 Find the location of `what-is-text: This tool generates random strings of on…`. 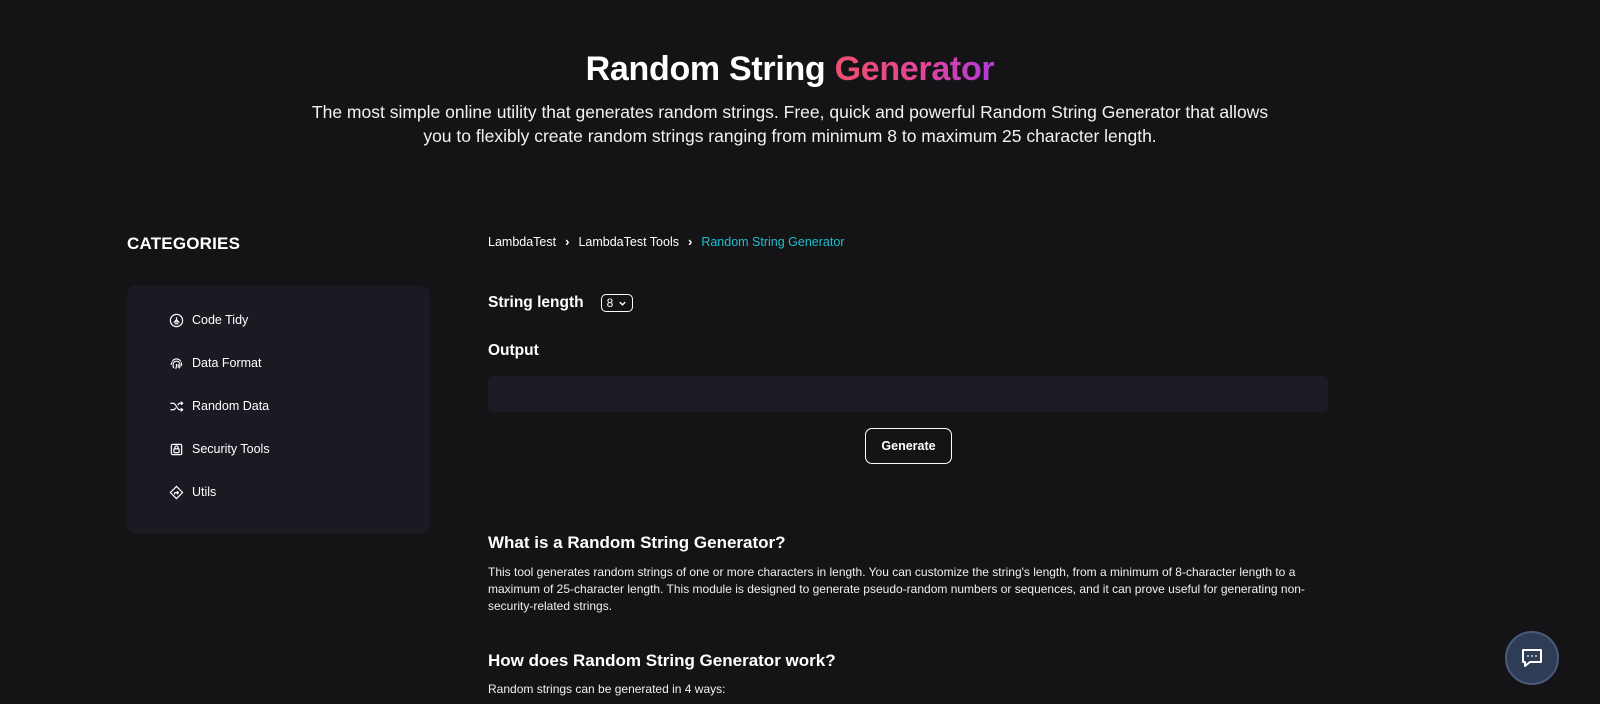

what-is-text: This tool generates random strings of on… is located at coordinates (896, 589).